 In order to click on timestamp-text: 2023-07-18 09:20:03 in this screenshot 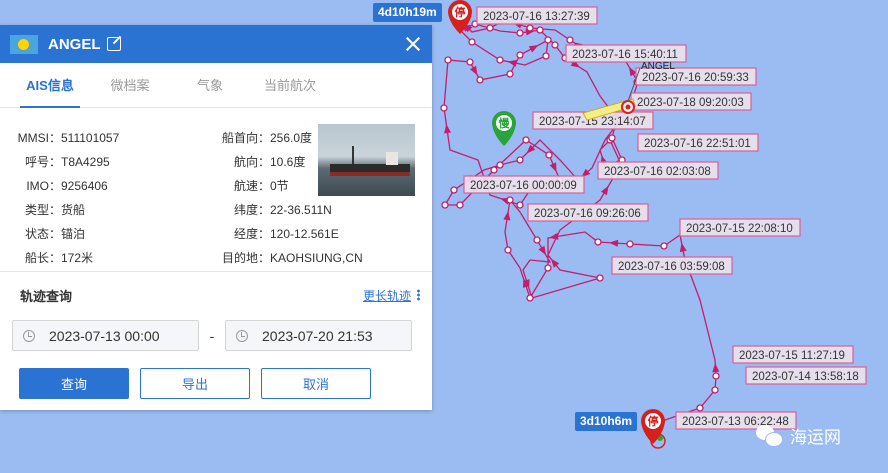, I will do `click(690, 103)`.